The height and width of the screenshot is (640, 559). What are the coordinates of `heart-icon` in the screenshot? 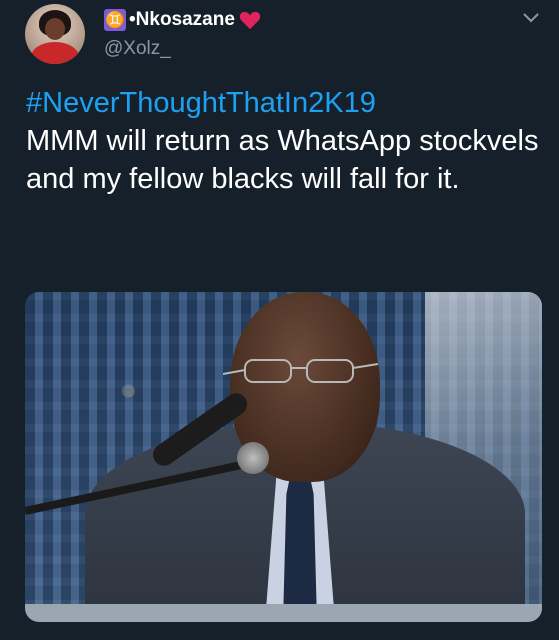 It's located at (250, 20).